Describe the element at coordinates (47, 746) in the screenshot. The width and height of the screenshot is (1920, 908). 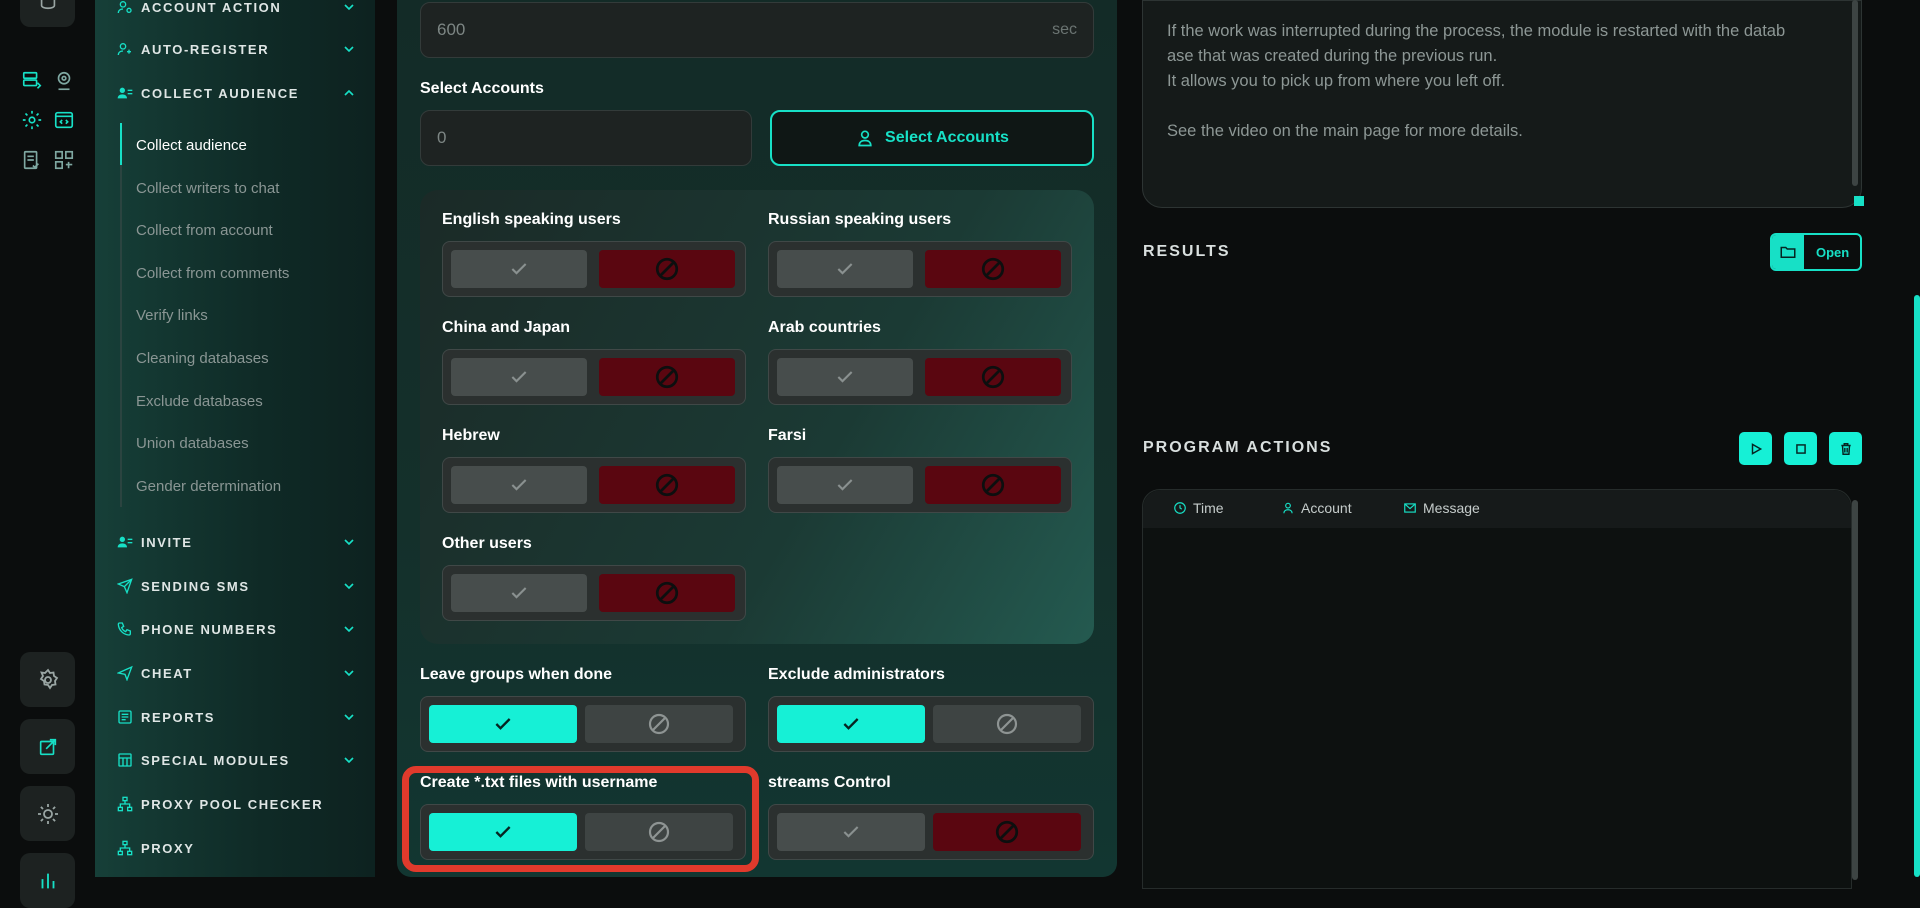
I see `external-link-icon` at that location.